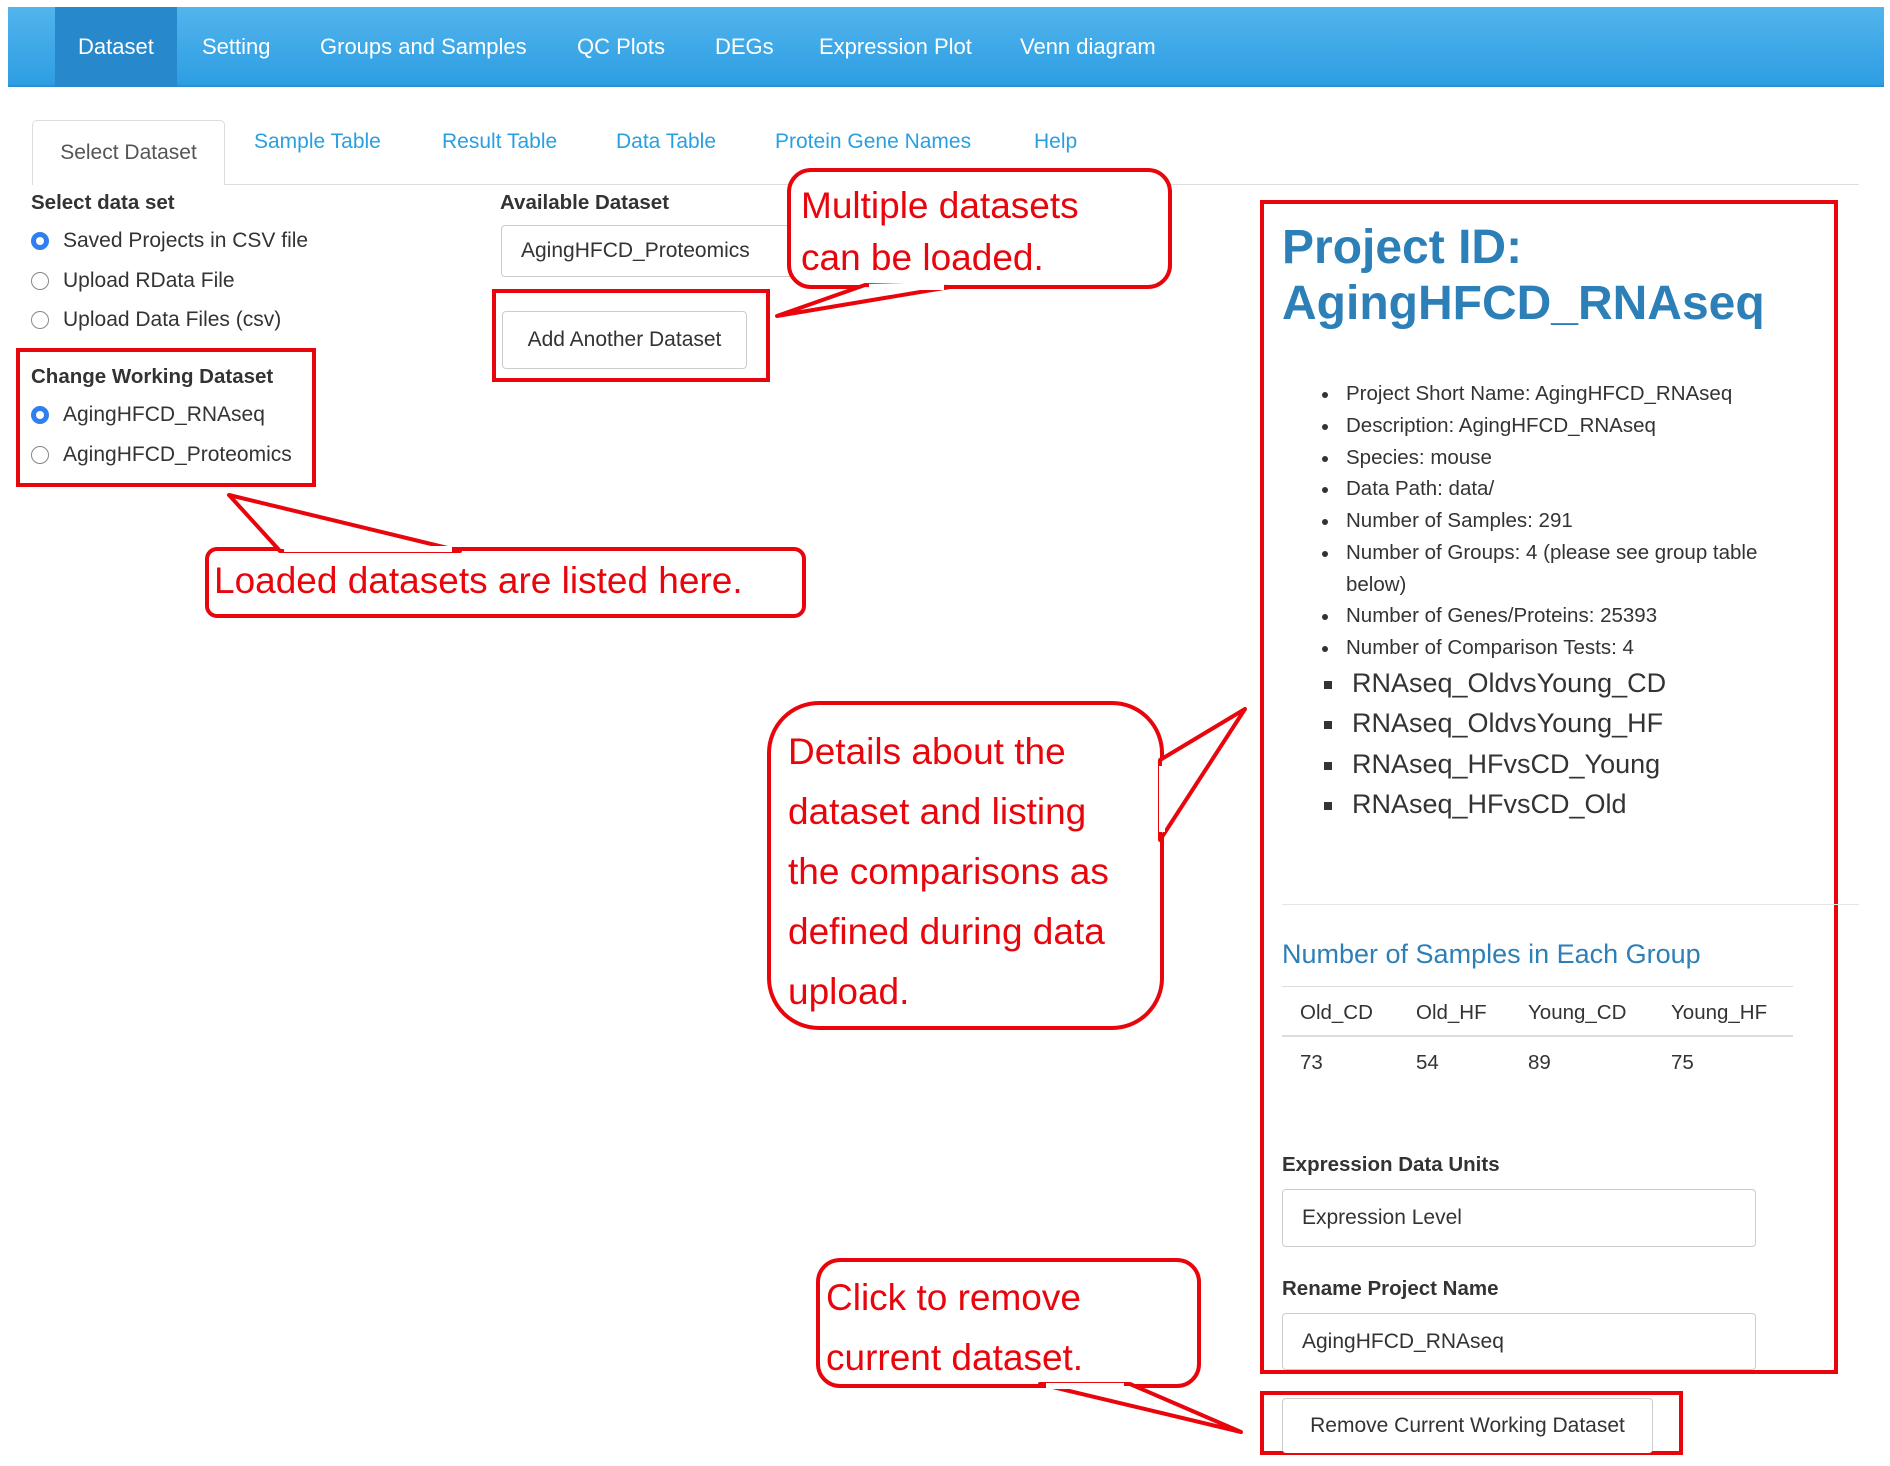  I want to click on callout-details-tail, so click(1202, 774).